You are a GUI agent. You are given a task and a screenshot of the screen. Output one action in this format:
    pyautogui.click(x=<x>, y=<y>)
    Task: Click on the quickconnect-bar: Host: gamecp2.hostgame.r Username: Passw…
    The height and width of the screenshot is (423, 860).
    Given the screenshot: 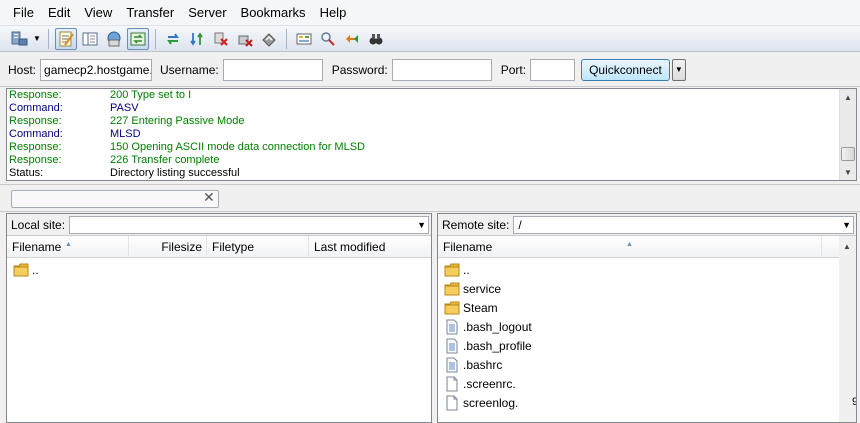 What is the action you would take?
    pyautogui.click(x=430, y=70)
    